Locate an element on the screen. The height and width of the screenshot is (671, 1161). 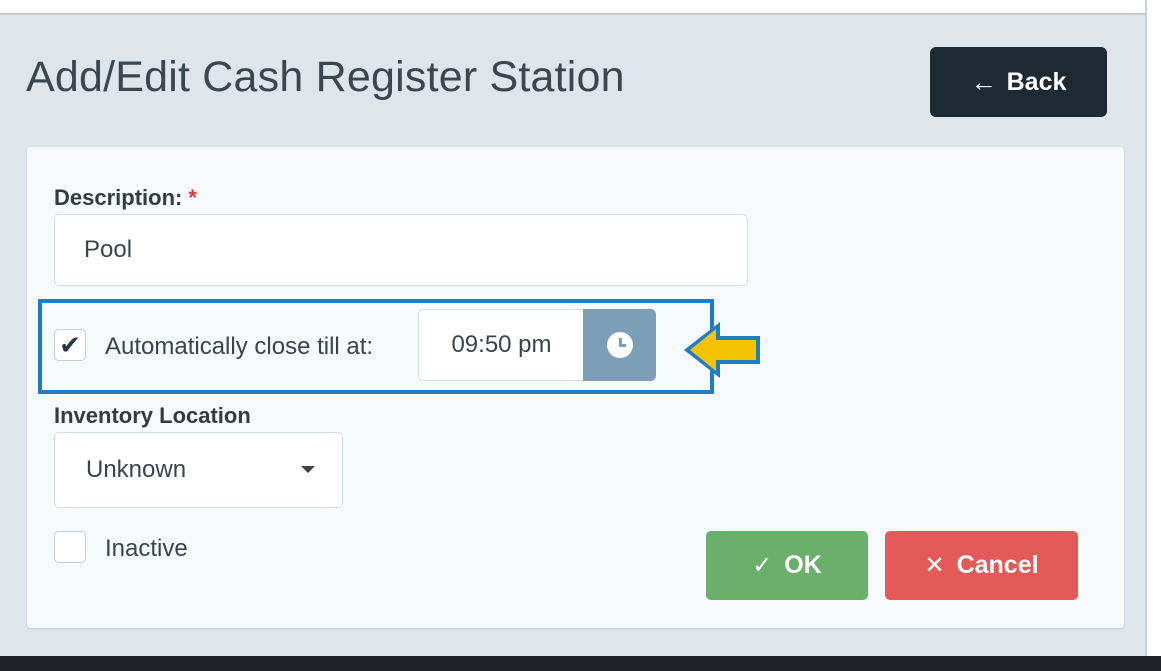
required-marker: * is located at coordinates (192, 197).